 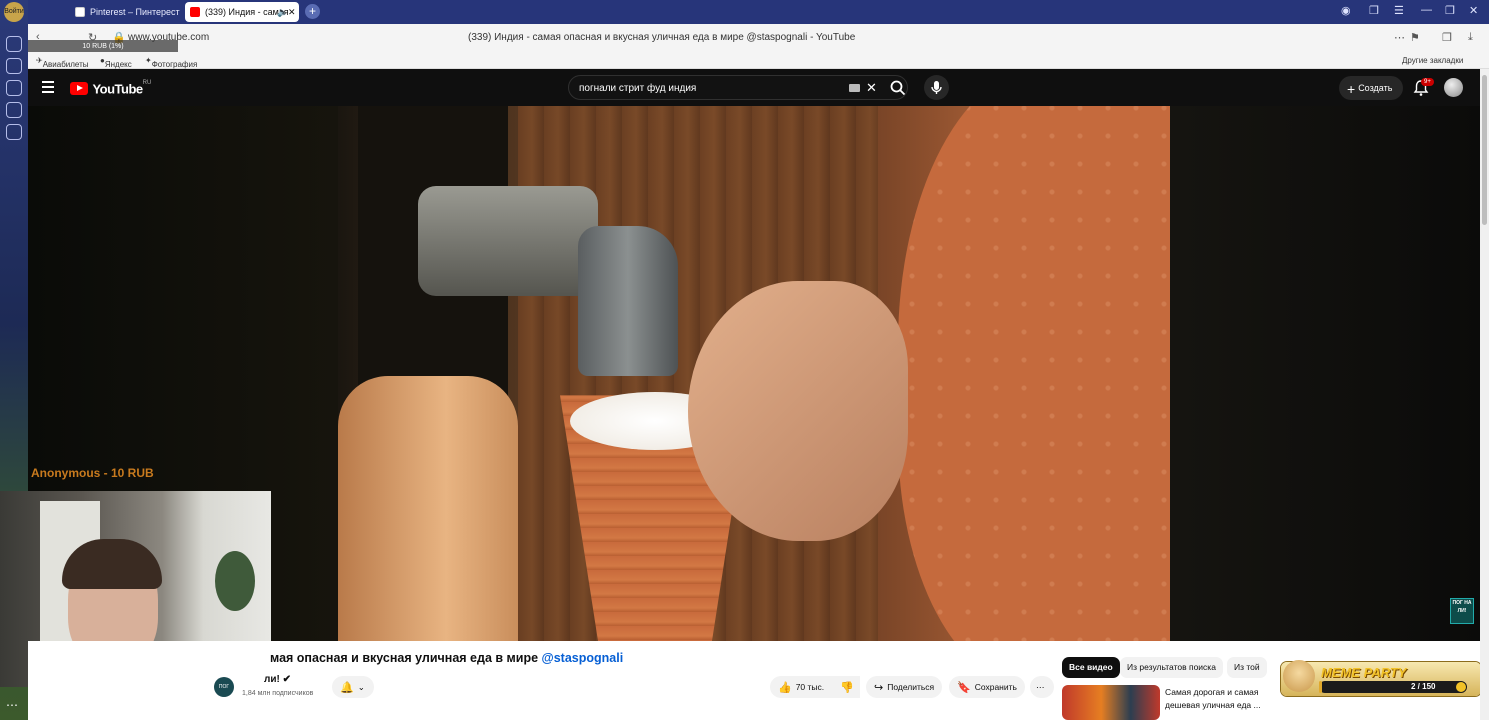 I want to click on verified-icon: ✔, so click(x=287, y=679).